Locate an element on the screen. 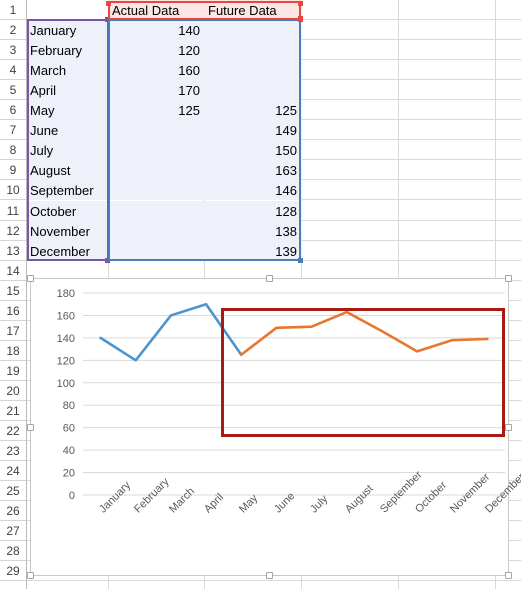 This screenshot has height=589, width=521. row-header: 10 is located at coordinates (13, 190).